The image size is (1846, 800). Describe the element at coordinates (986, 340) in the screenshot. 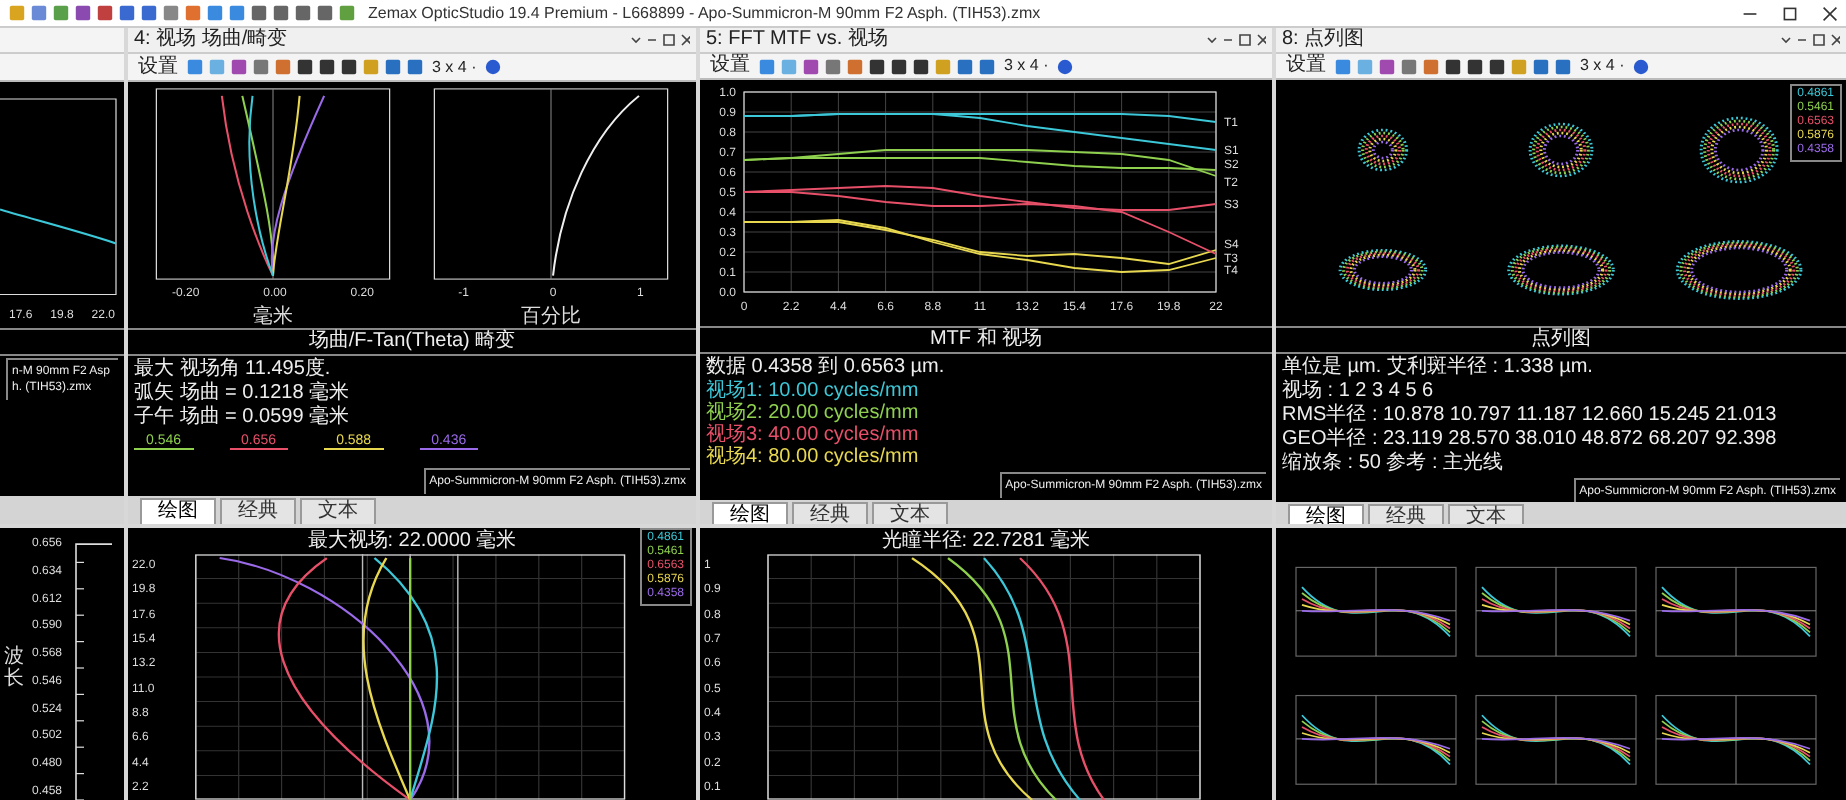

I see `chart-title: MTF 和 视场` at that location.